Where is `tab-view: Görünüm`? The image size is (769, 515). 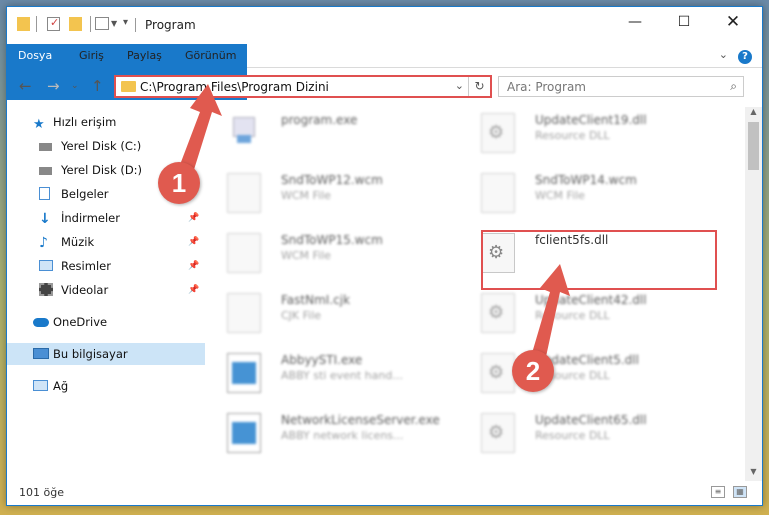
tab-view: Görünüm is located at coordinates (210, 56).